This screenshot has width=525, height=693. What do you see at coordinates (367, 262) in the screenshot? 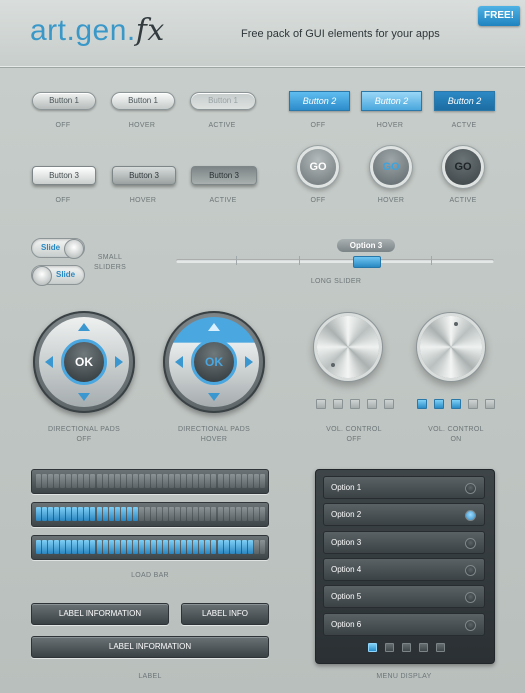
I see `long-slider-thumb` at bounding box center [367, 262].